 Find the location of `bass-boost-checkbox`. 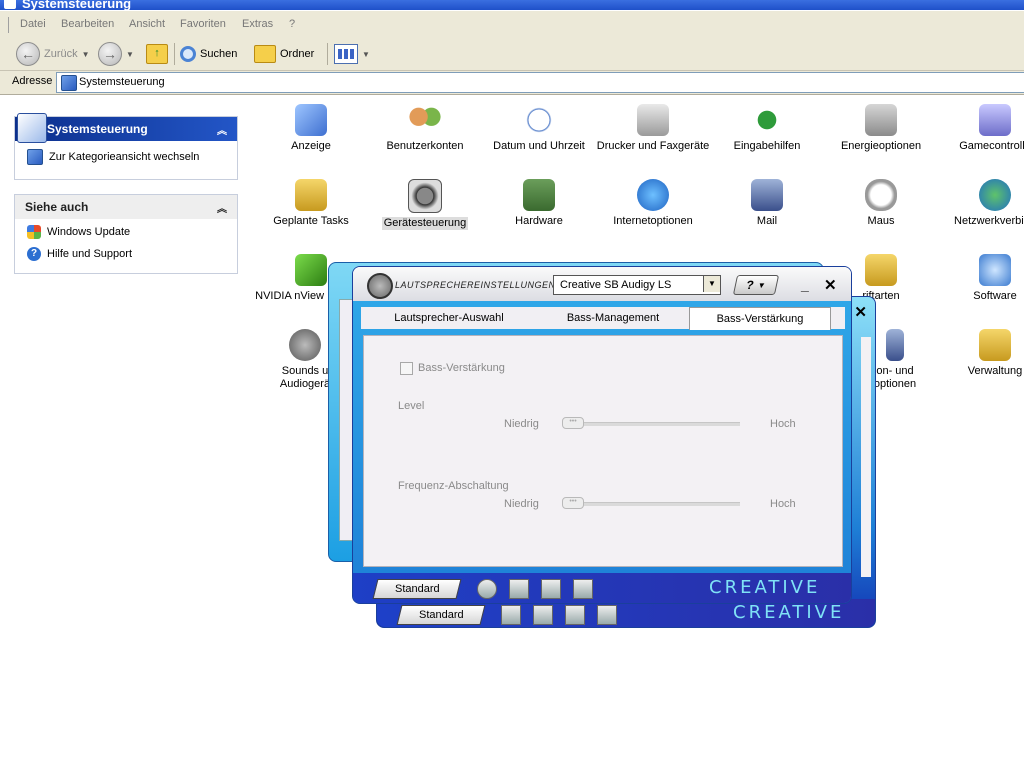

bass-boost-checkbox is located at coordinates (406, 368).